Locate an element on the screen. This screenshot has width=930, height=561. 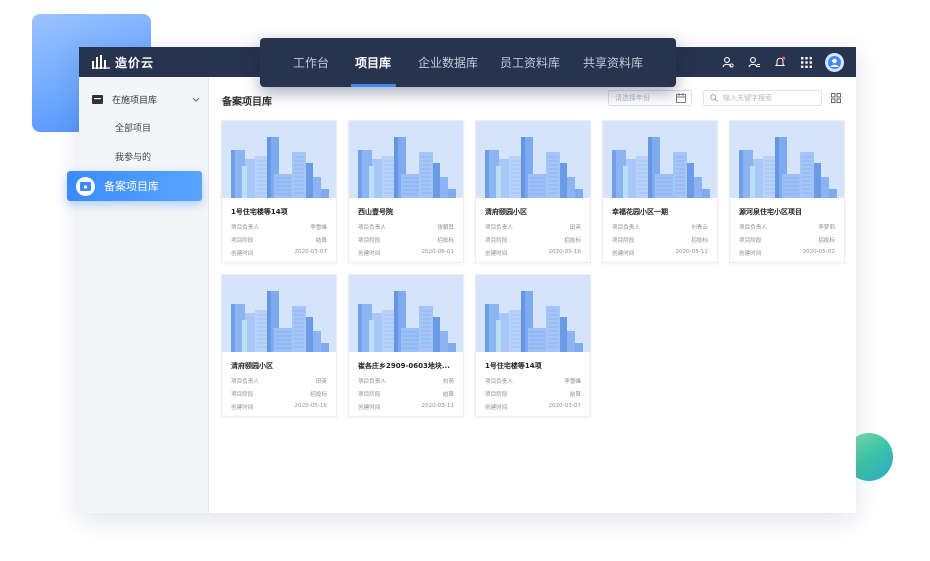
project-name: 西山壹号院 is located at coordinates (375, 212).